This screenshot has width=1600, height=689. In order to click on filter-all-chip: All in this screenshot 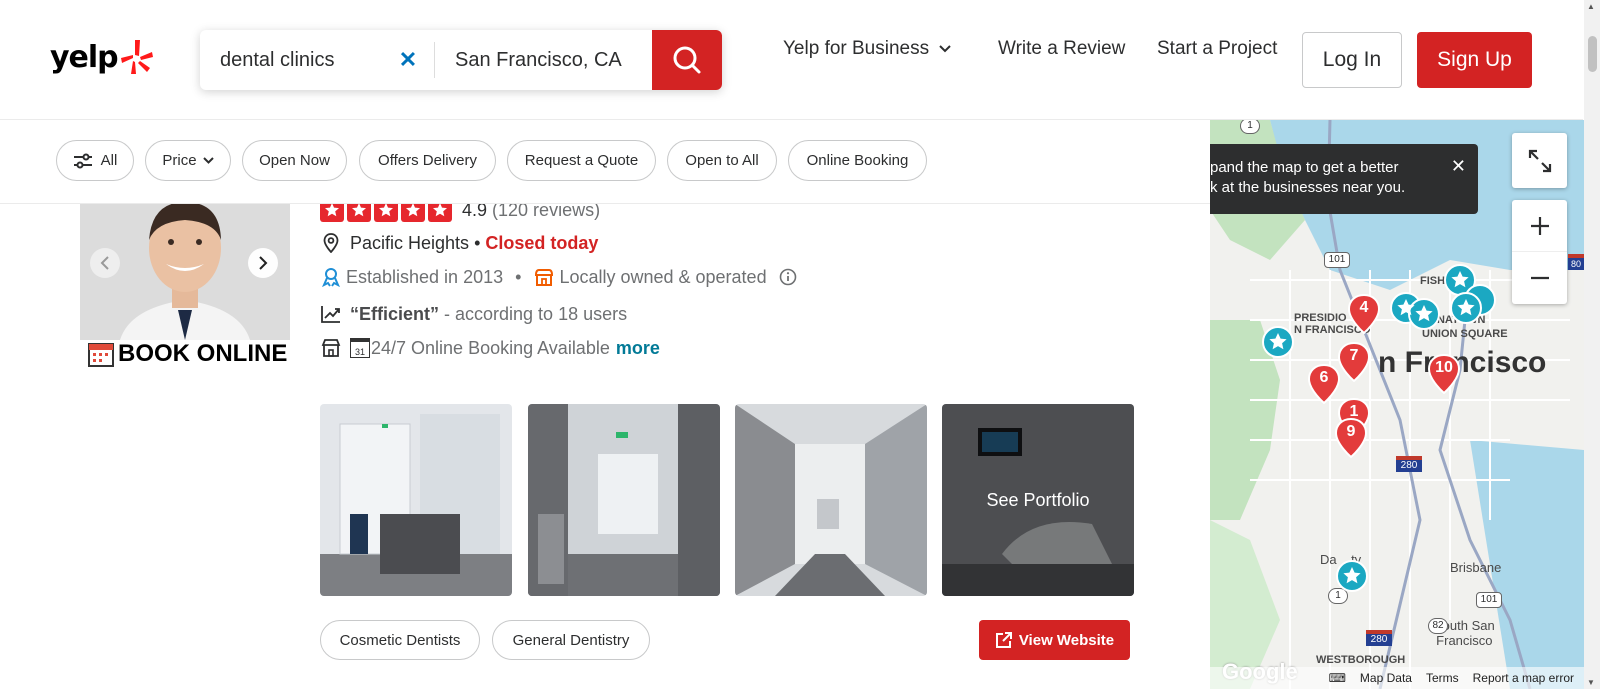, I will do `click(95, 160)`.